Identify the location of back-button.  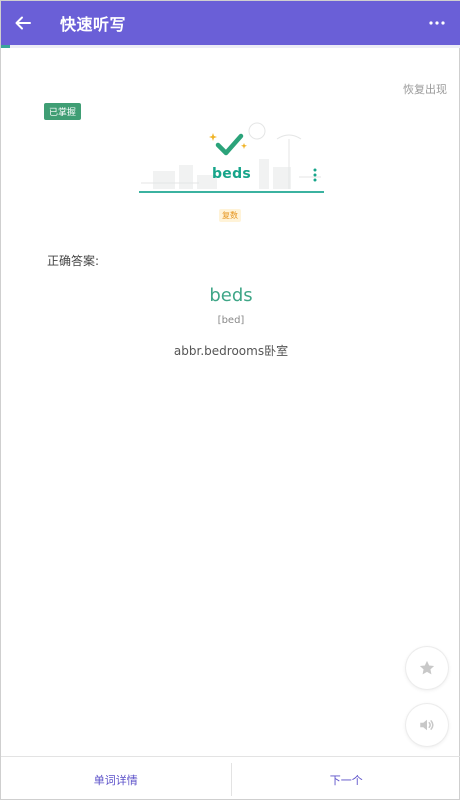
(23, 23).